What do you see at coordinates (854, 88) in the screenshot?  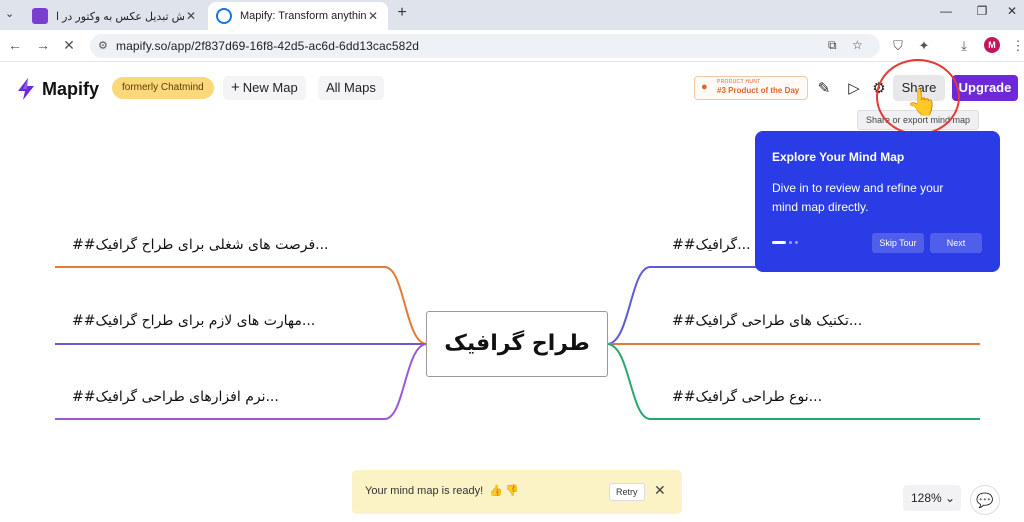 I see `play-icon: ▷` at bounding box center [854, 88].